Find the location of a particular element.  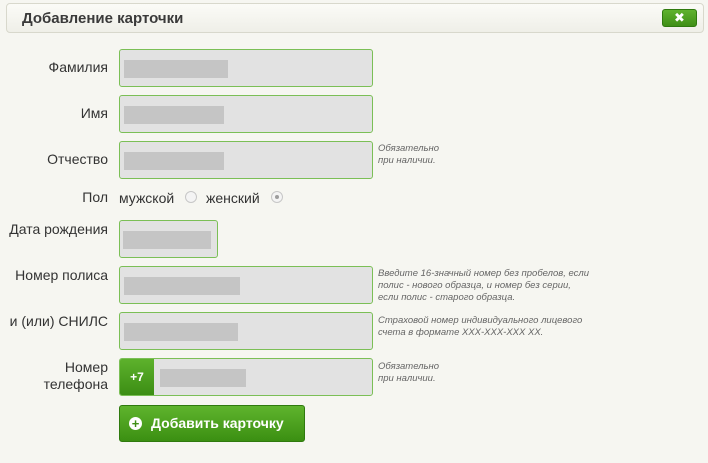

gender-male-radio is located at coordinates (191, 197).